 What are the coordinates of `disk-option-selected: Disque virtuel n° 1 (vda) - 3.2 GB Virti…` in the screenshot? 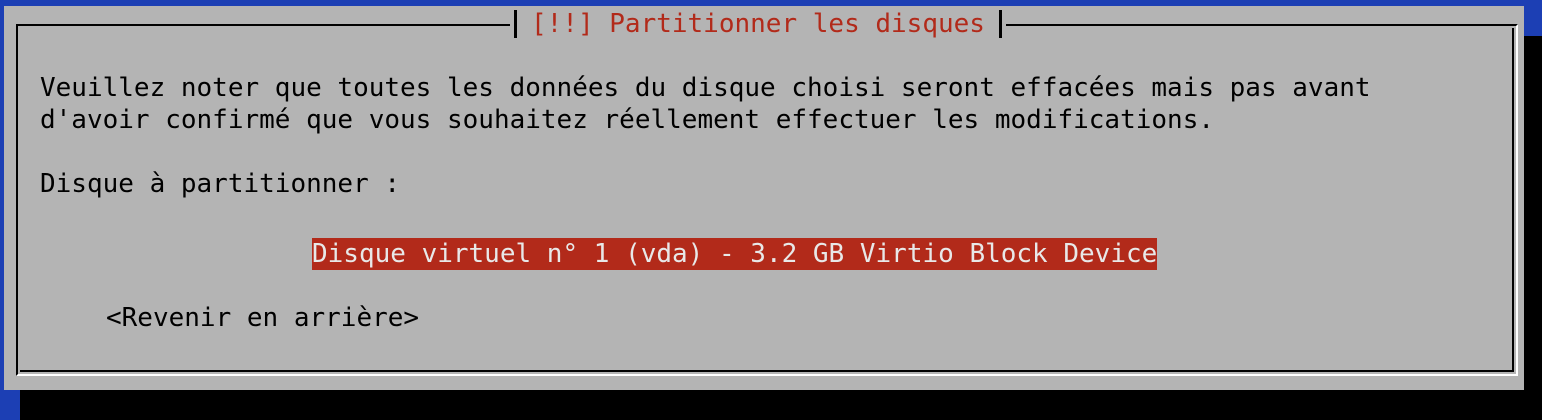 It's located at (735, 254).